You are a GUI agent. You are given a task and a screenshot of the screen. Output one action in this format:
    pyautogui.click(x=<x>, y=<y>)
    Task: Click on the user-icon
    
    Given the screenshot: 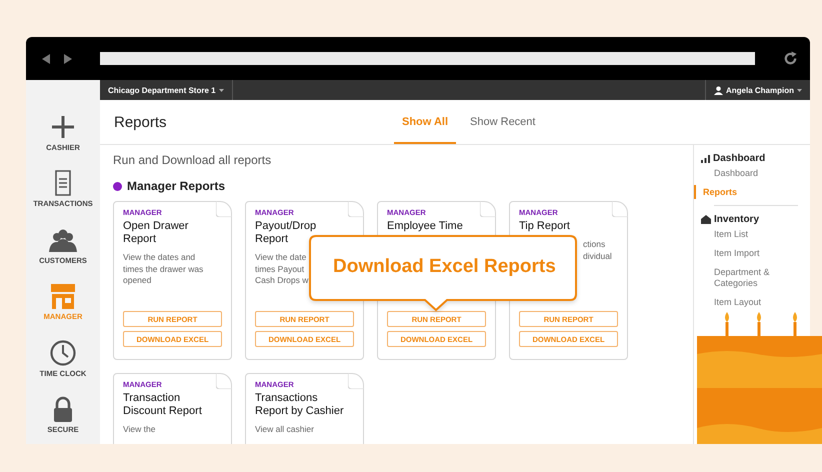 What is the action you would take?
    pyautogui.click(x=718, y=90)
    